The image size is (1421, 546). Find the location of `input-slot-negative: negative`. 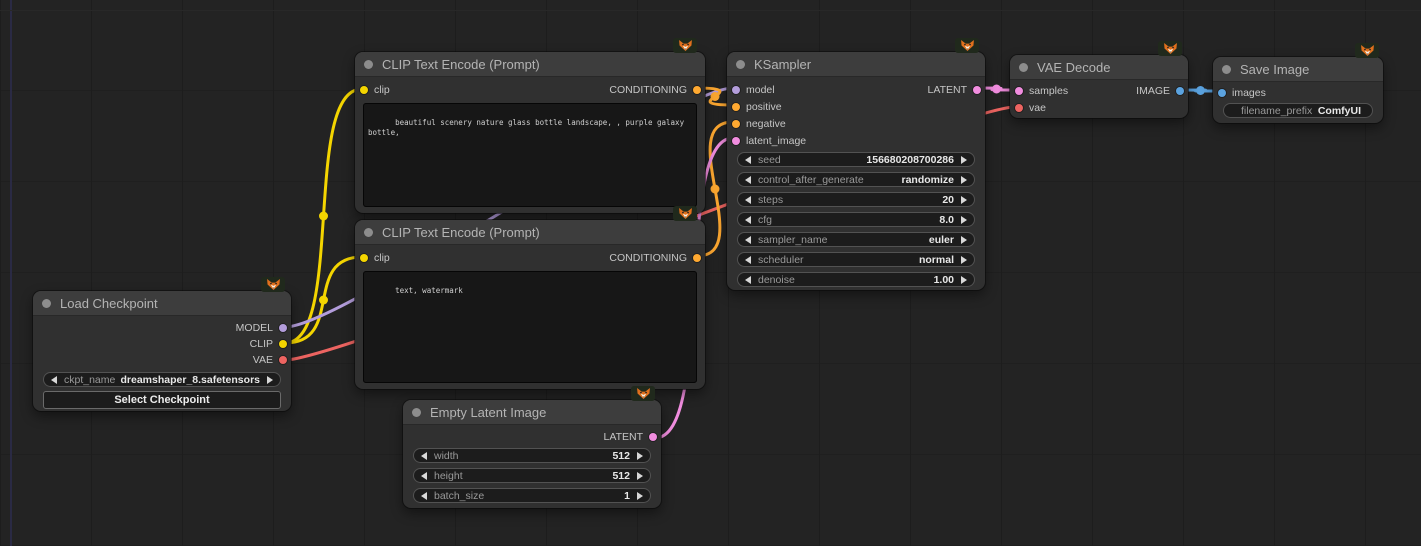

input-slot-negative: negative is located at coordinates (757, 124).